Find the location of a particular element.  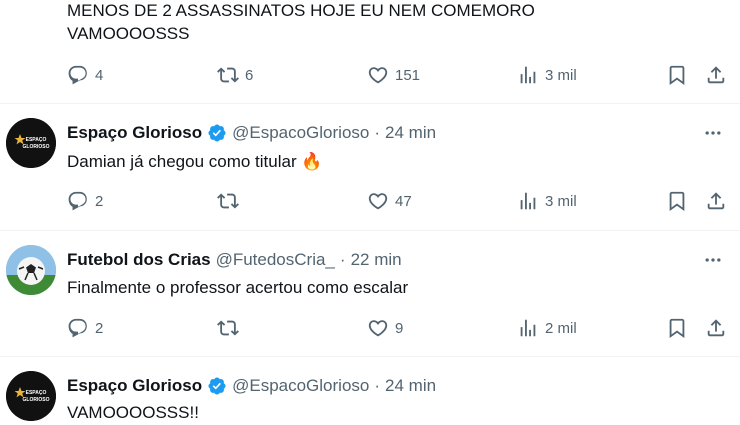

reply-button: 4 is located at coordinates (85, 75).